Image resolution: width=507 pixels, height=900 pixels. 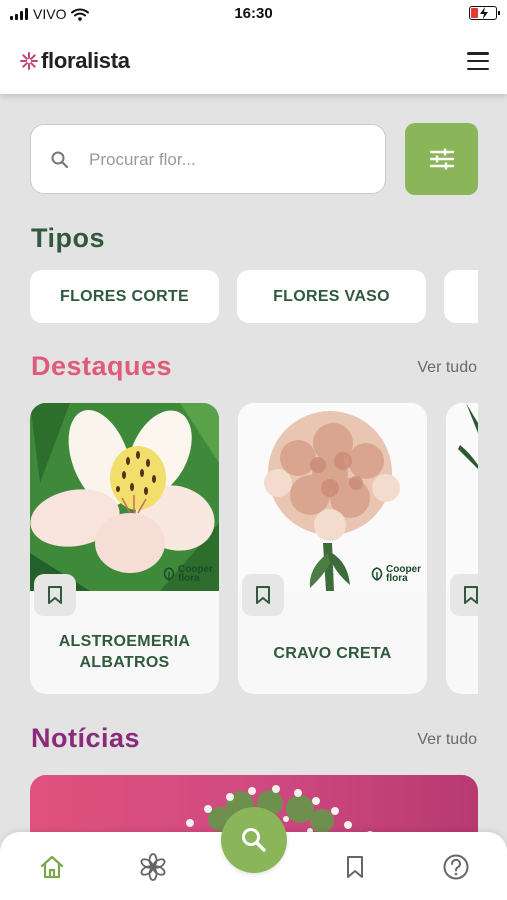 I want to click on search-fab-button, so click(x=254, y=840).